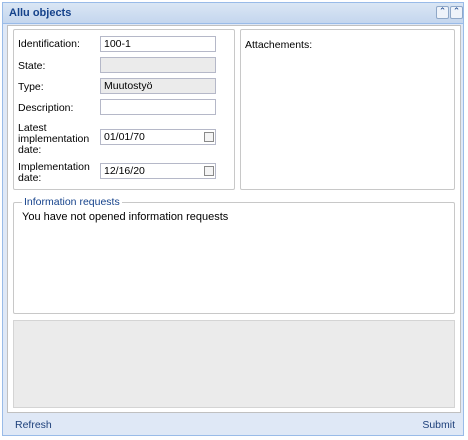  What do you see at coordinates (438, 425) in the screenshot?
I see `submit-button: Submit` at bounding box center [438, 425].